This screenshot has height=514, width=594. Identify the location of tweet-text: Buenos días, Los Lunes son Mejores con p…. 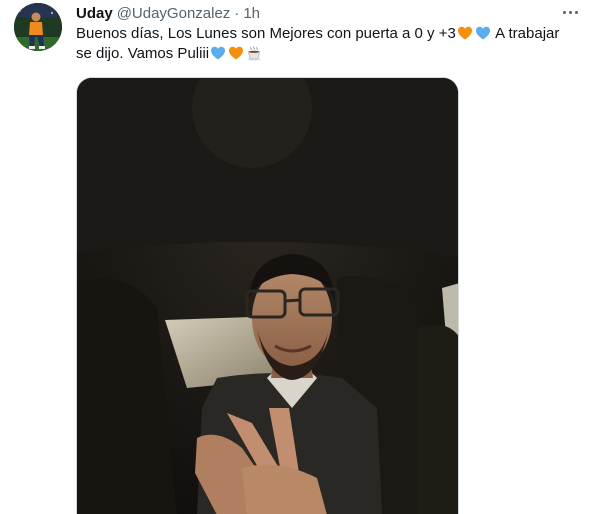
(326, 44).